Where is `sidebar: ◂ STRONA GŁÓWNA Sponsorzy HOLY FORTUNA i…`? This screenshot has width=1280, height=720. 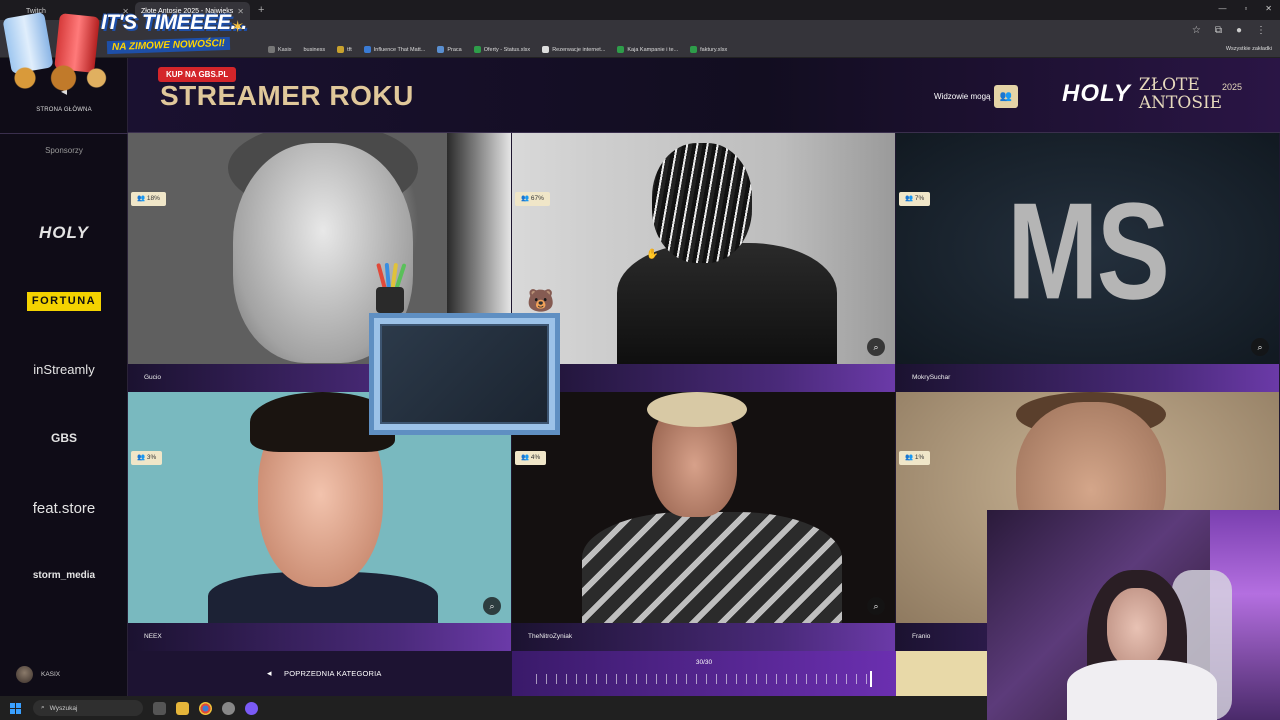
sidebar: ◂ STRONA GŁÓWNA Sponsorzy HOLY FORTUNA i… is located at coordinates (64, 377).